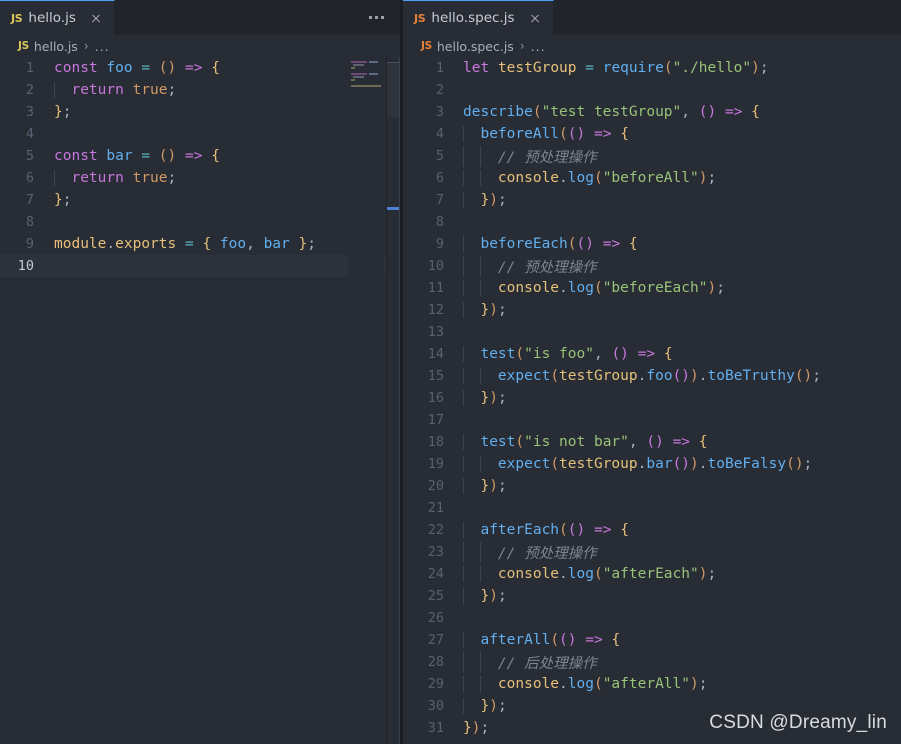 The height and width of the screenshot is (744, 901). What do you see at coordinates (376, 17) in the screenshot?
I see `more-actions-button` at bounding box center [376, 17].